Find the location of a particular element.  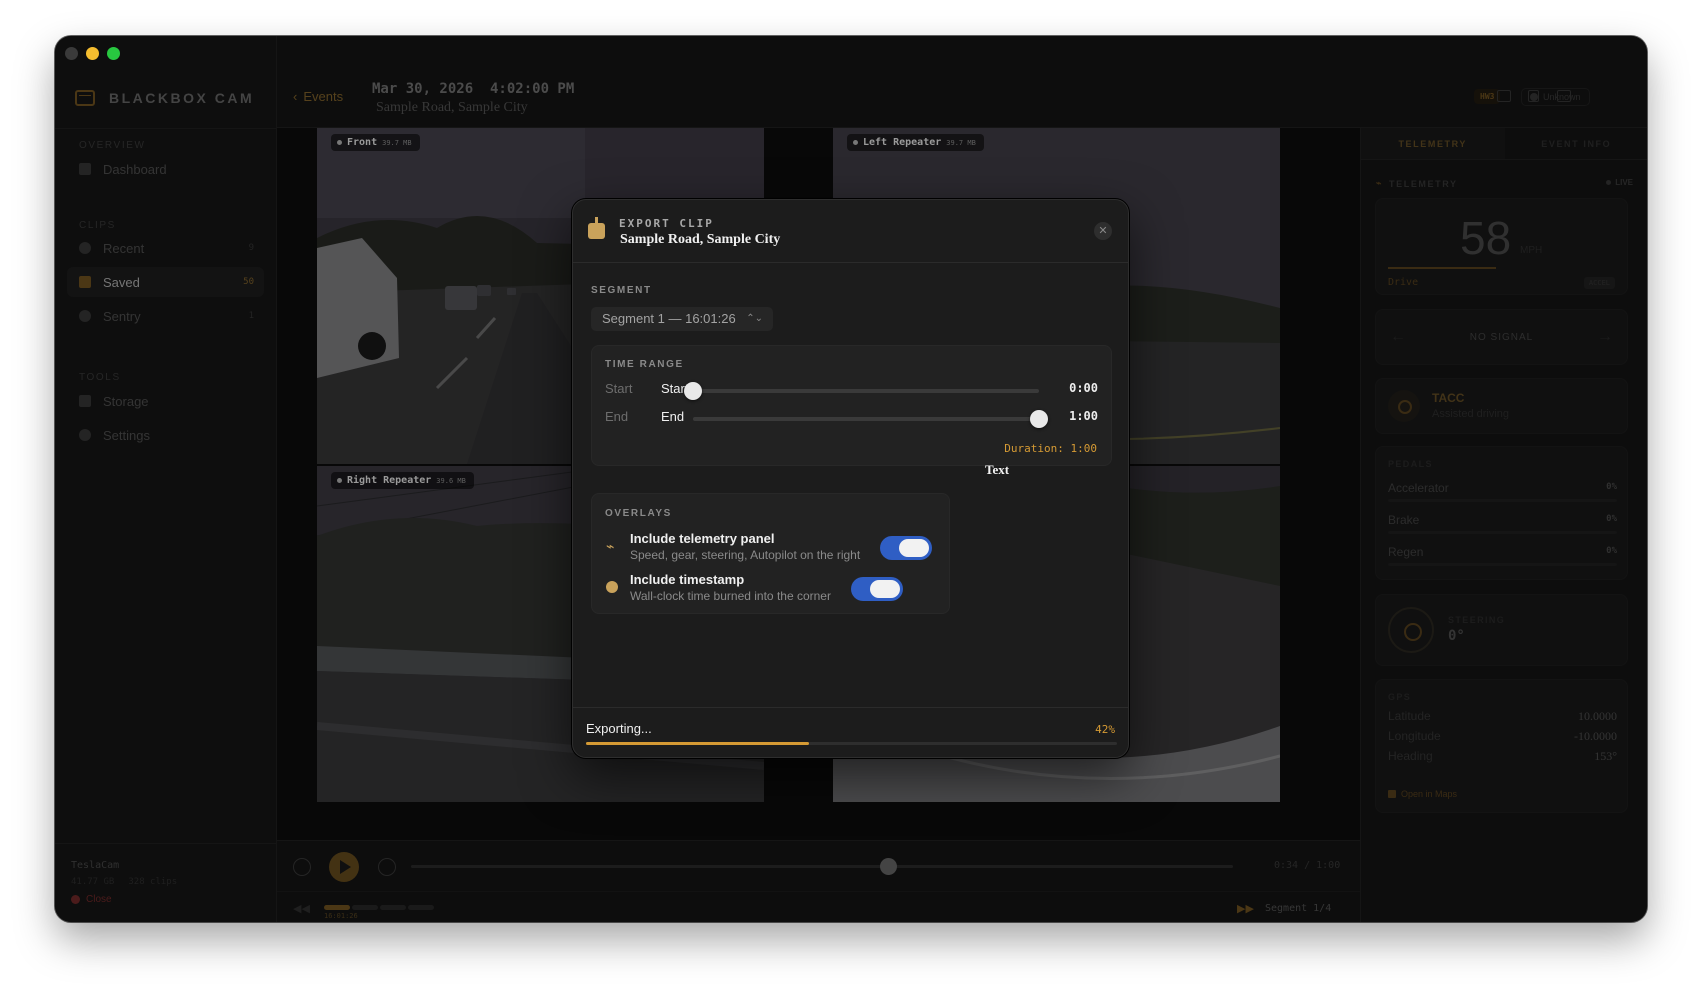

camera-label: Right Repeater 39.6 MB is located at coordinates (402, 480).